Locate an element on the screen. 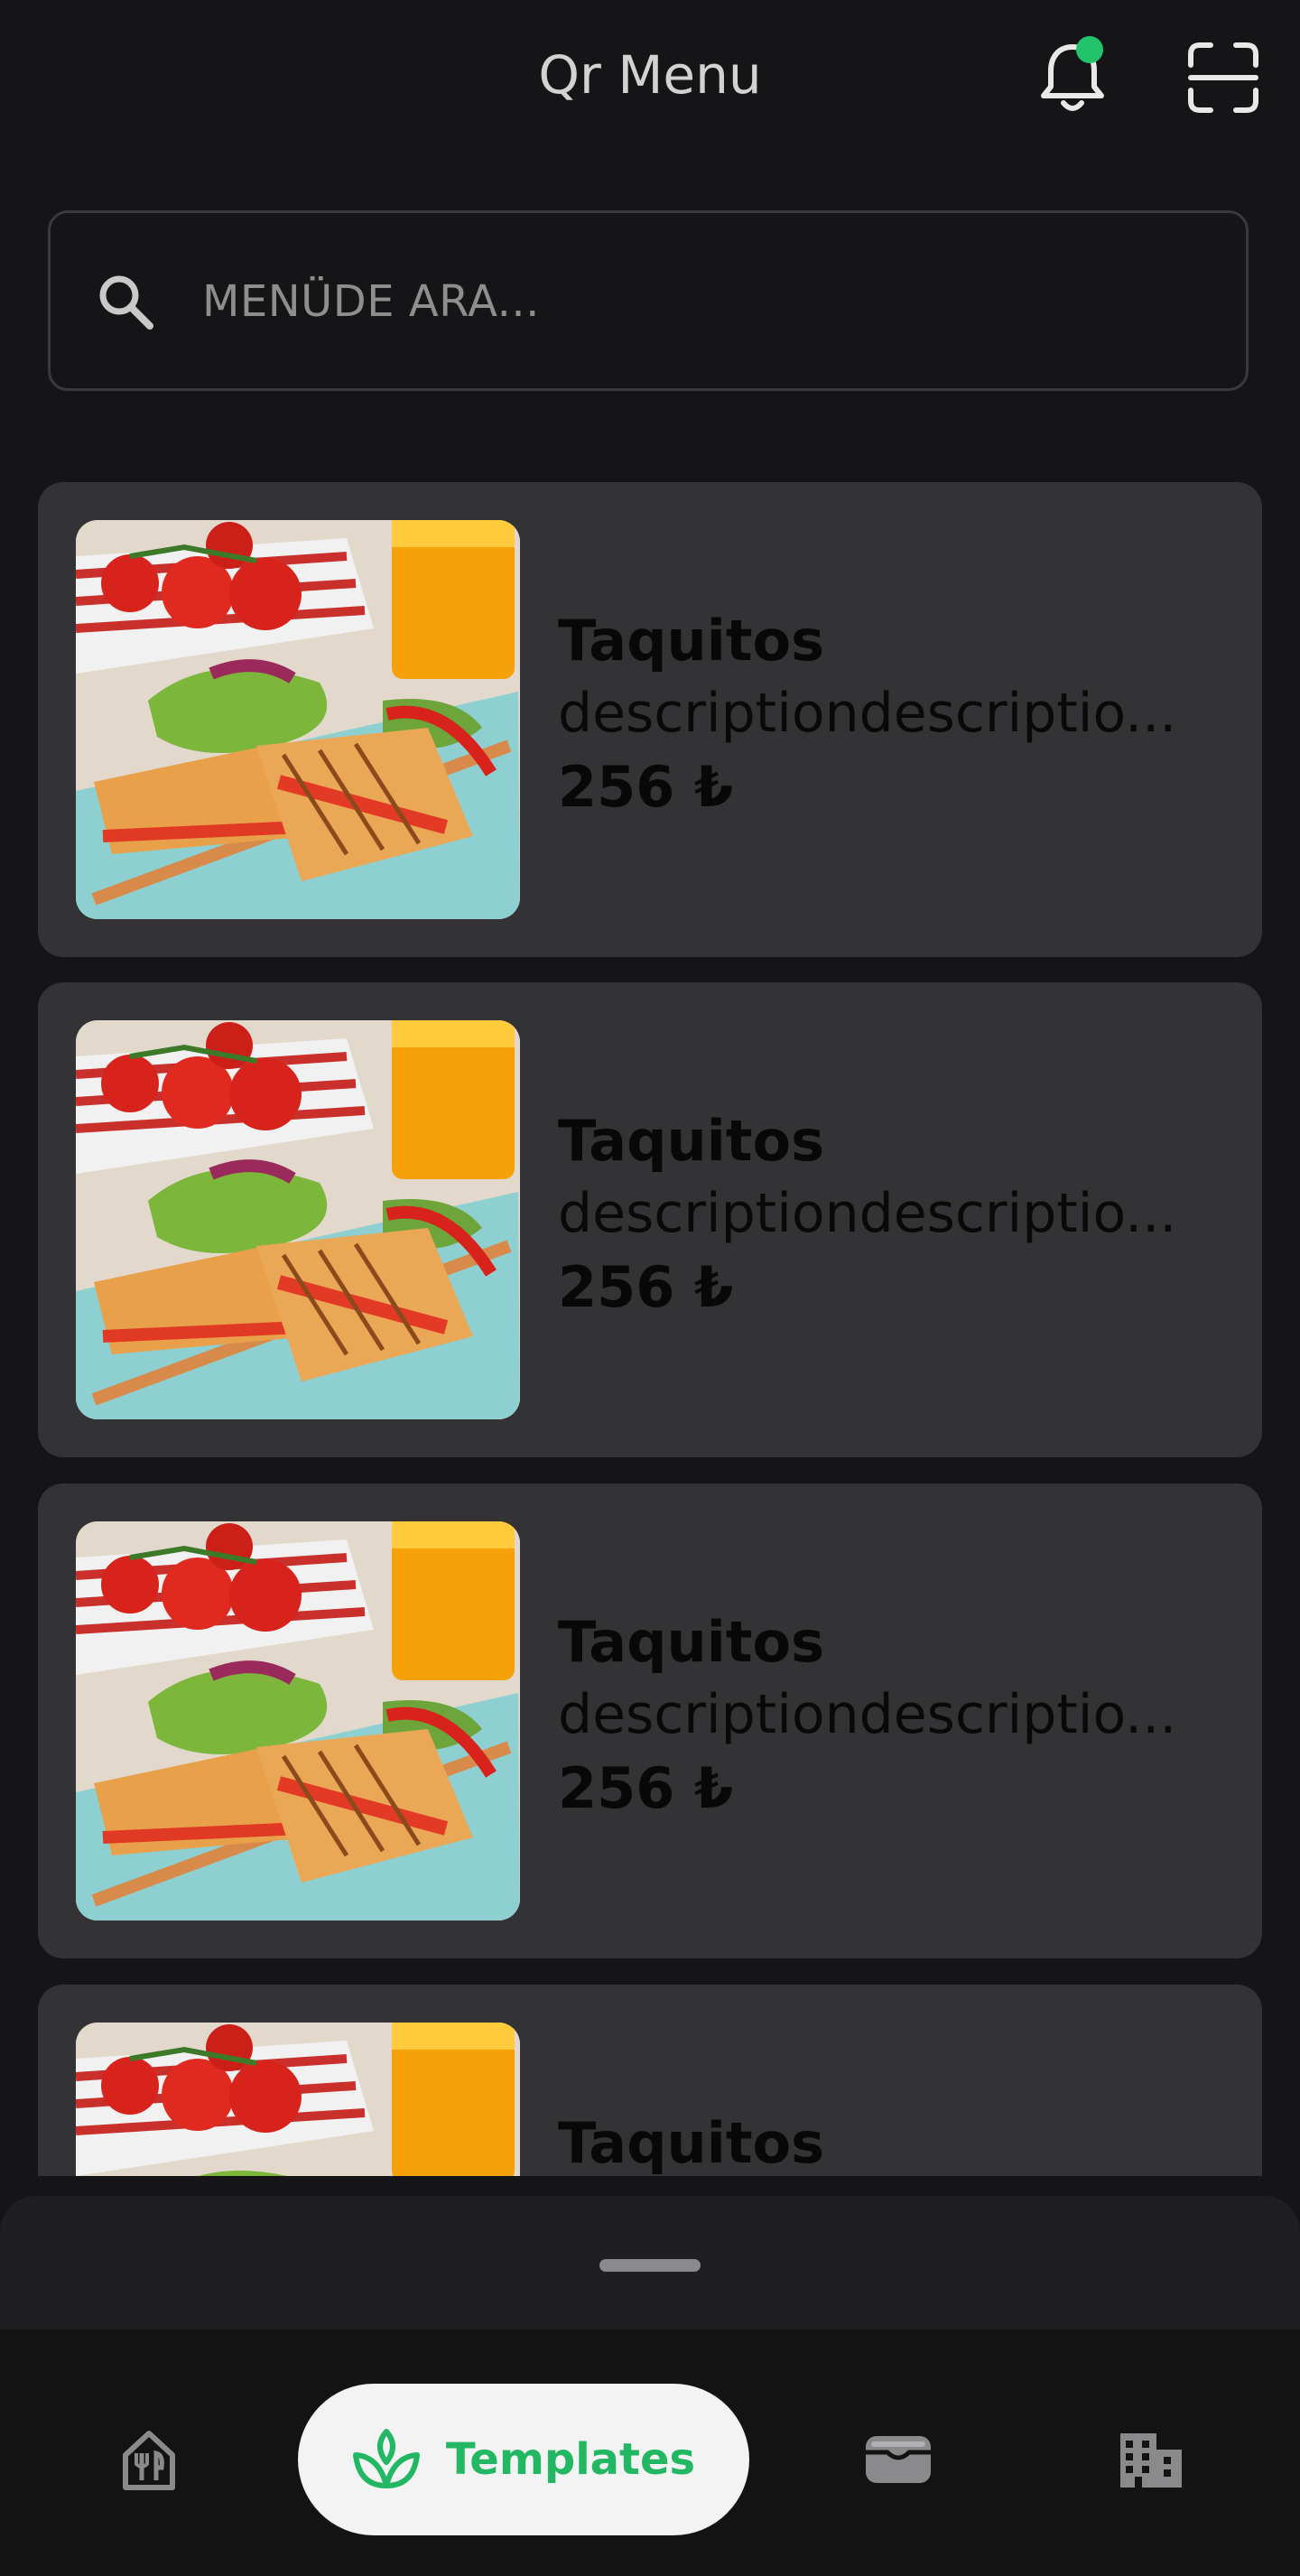 The image size is (1300, 2576). notification-dot is located at coordinates (1089, 49).